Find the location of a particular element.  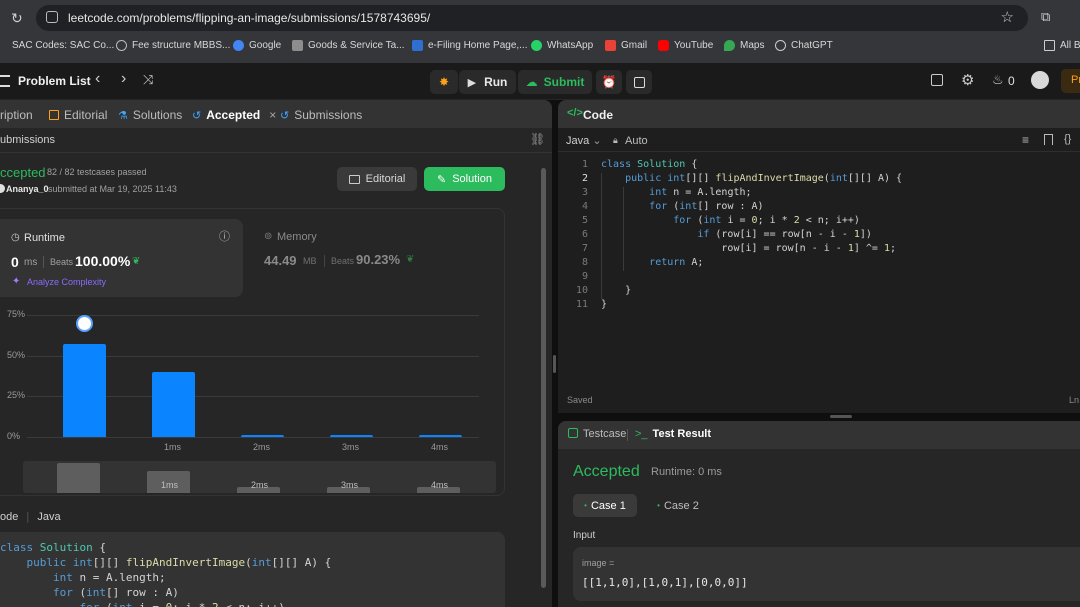

streak-fire-icon: ♨ is located at coordinates (998, 80).